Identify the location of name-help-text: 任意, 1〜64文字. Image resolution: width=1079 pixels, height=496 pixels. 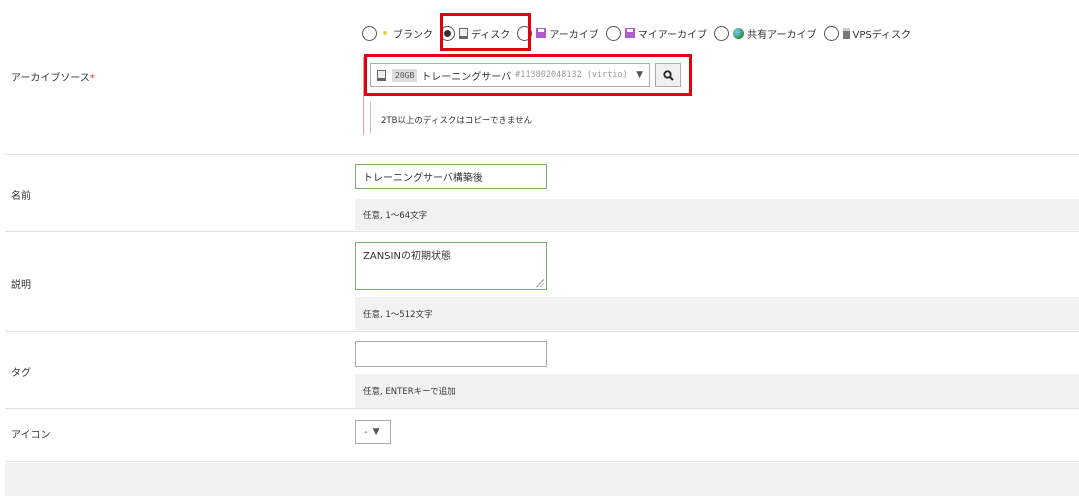
(395, 215).